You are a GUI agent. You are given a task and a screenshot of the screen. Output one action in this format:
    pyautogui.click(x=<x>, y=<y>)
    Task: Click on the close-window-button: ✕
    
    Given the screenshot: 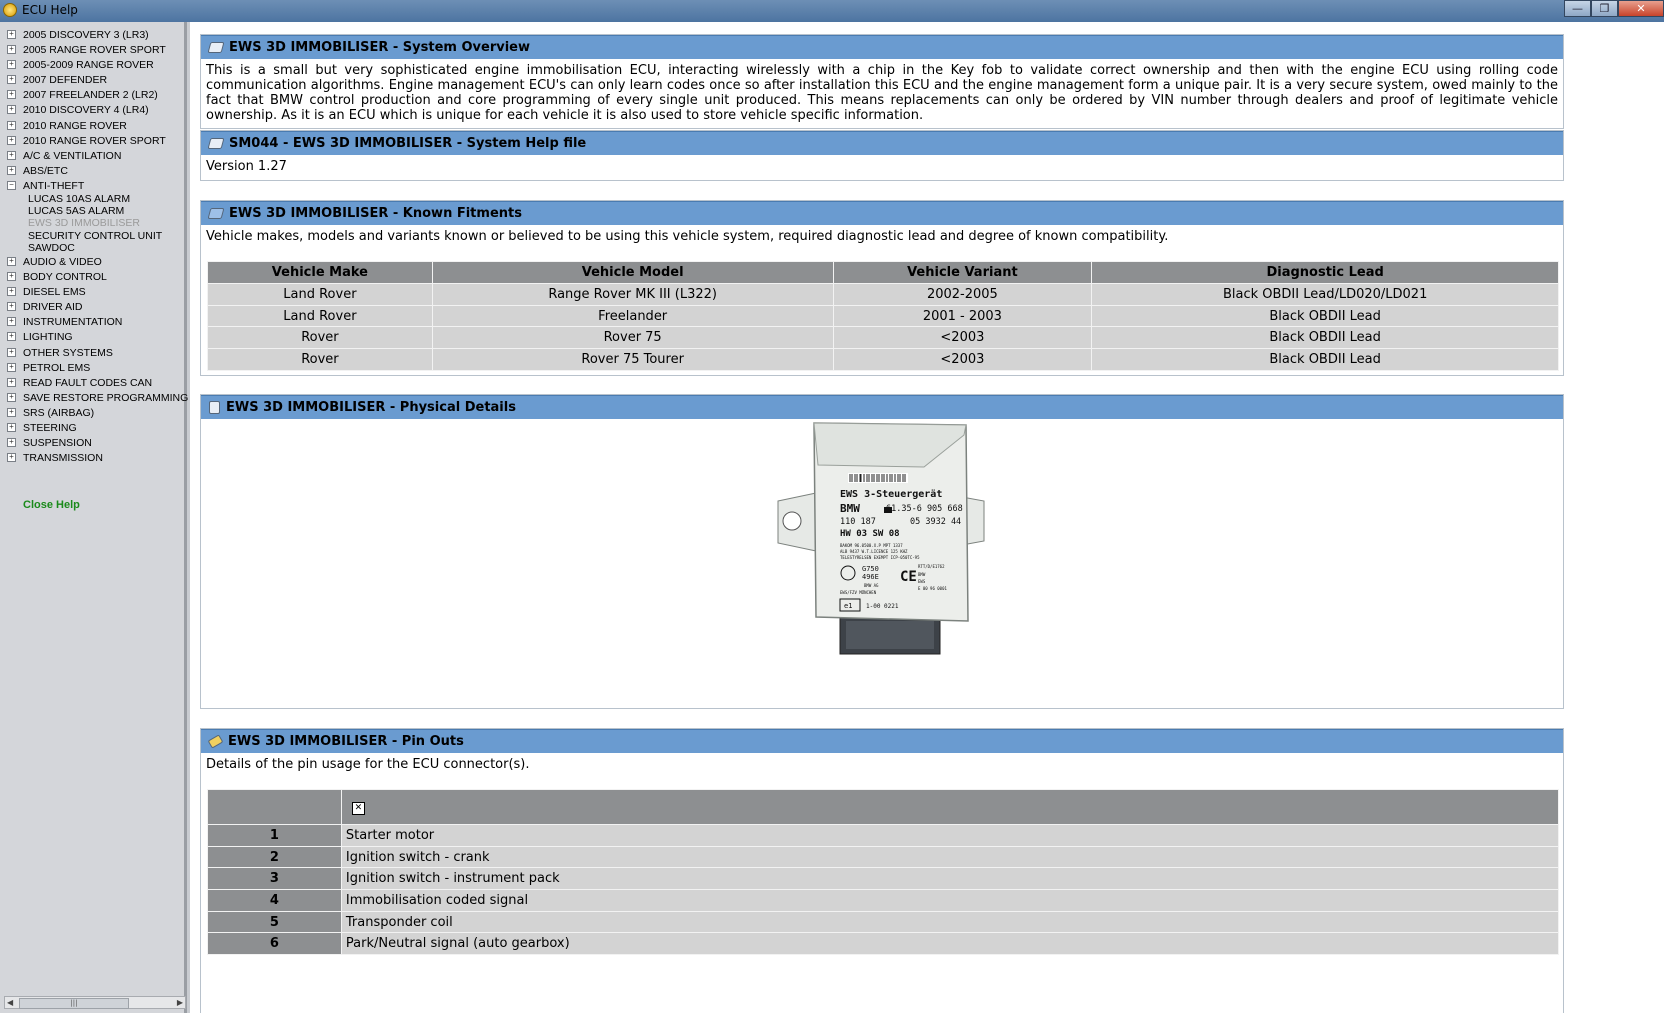 What is the action you would take?
    pyautogui.click(x=1641, y=8)
    